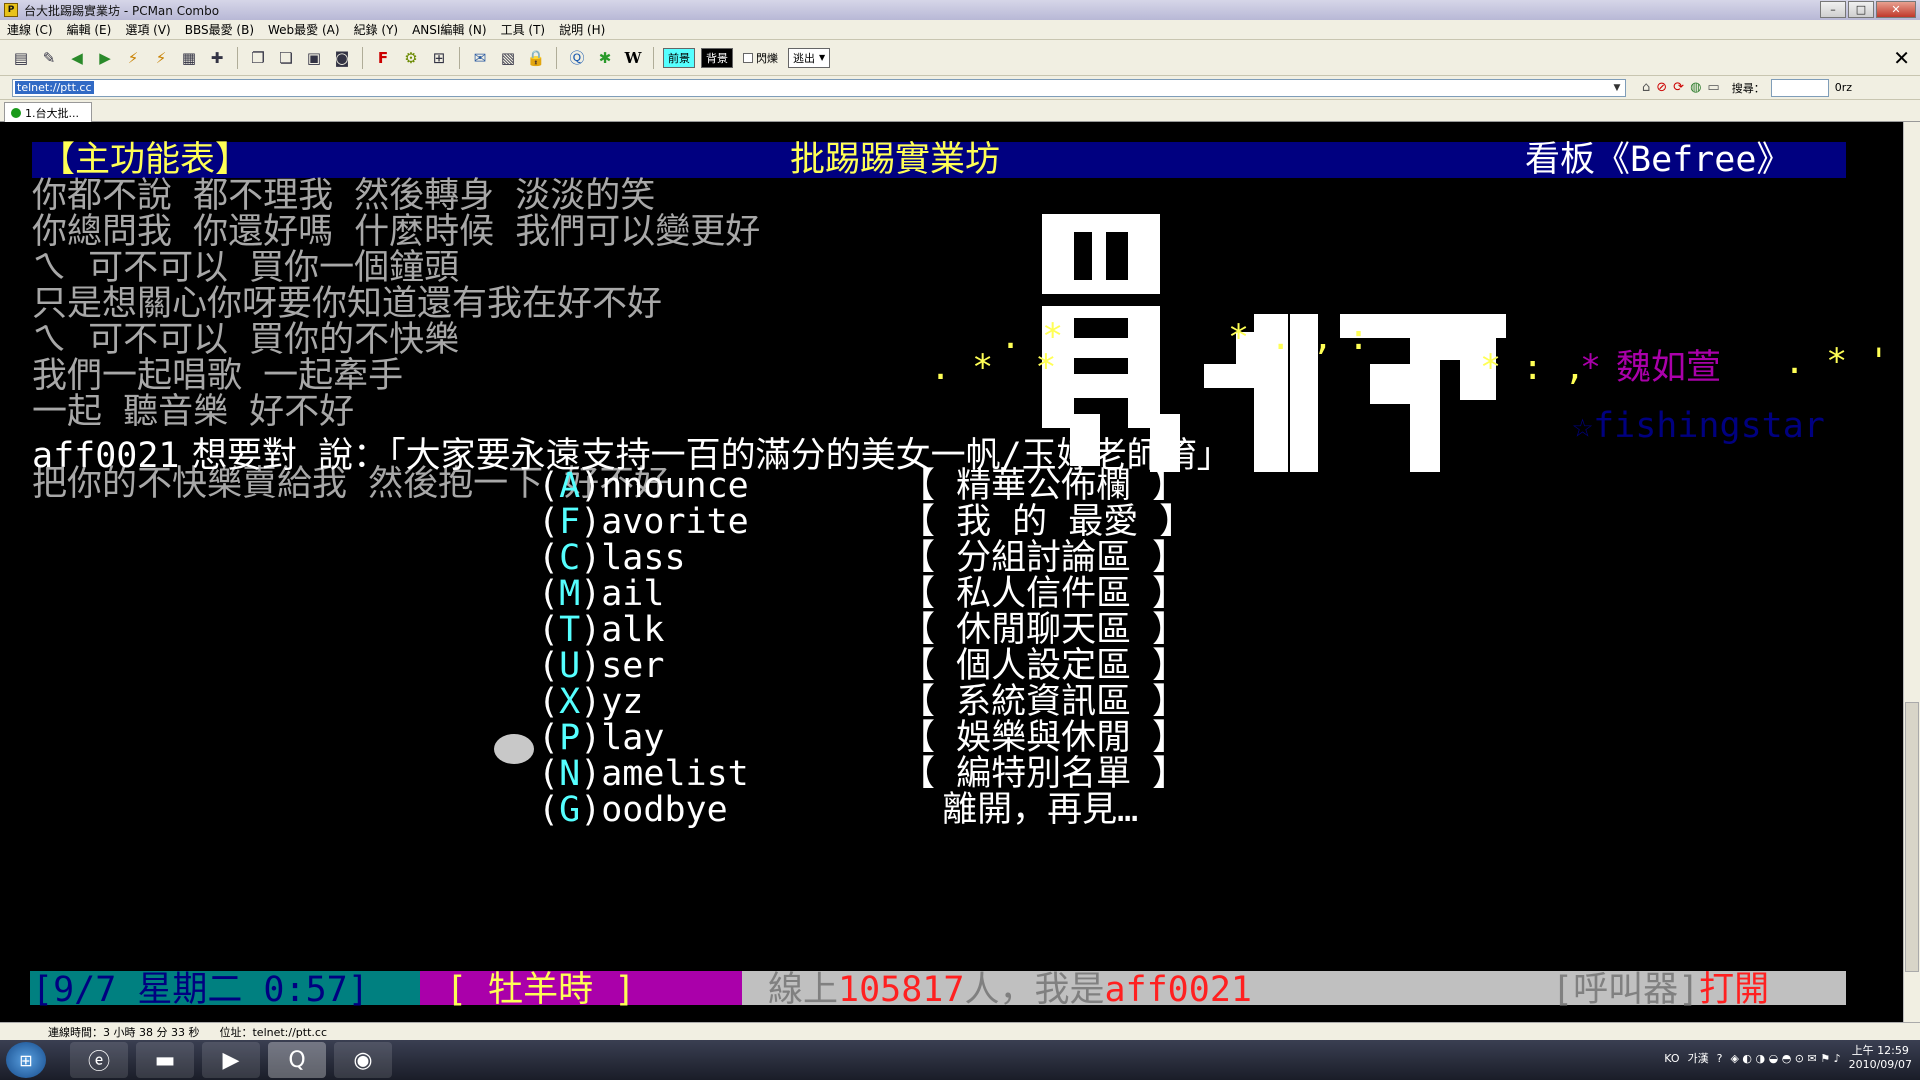 This screenshot has width=1920, height=1080. What do you see at coordinates (49, 58) in the screenshot?
I see `new-tab-icon: ✎` at bounding box center [49, 58].